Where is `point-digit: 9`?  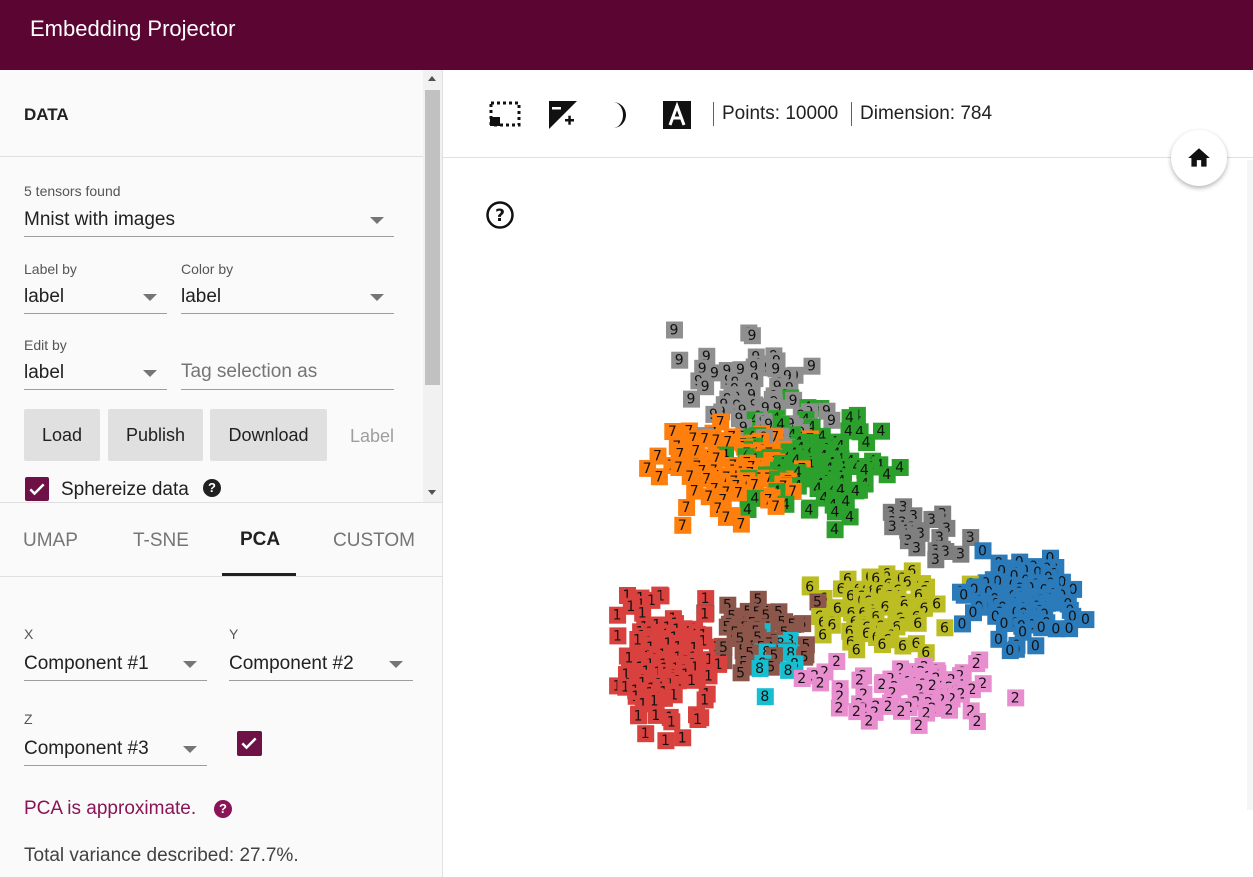 point-digit: 9 is located at coordinates (751, 336).